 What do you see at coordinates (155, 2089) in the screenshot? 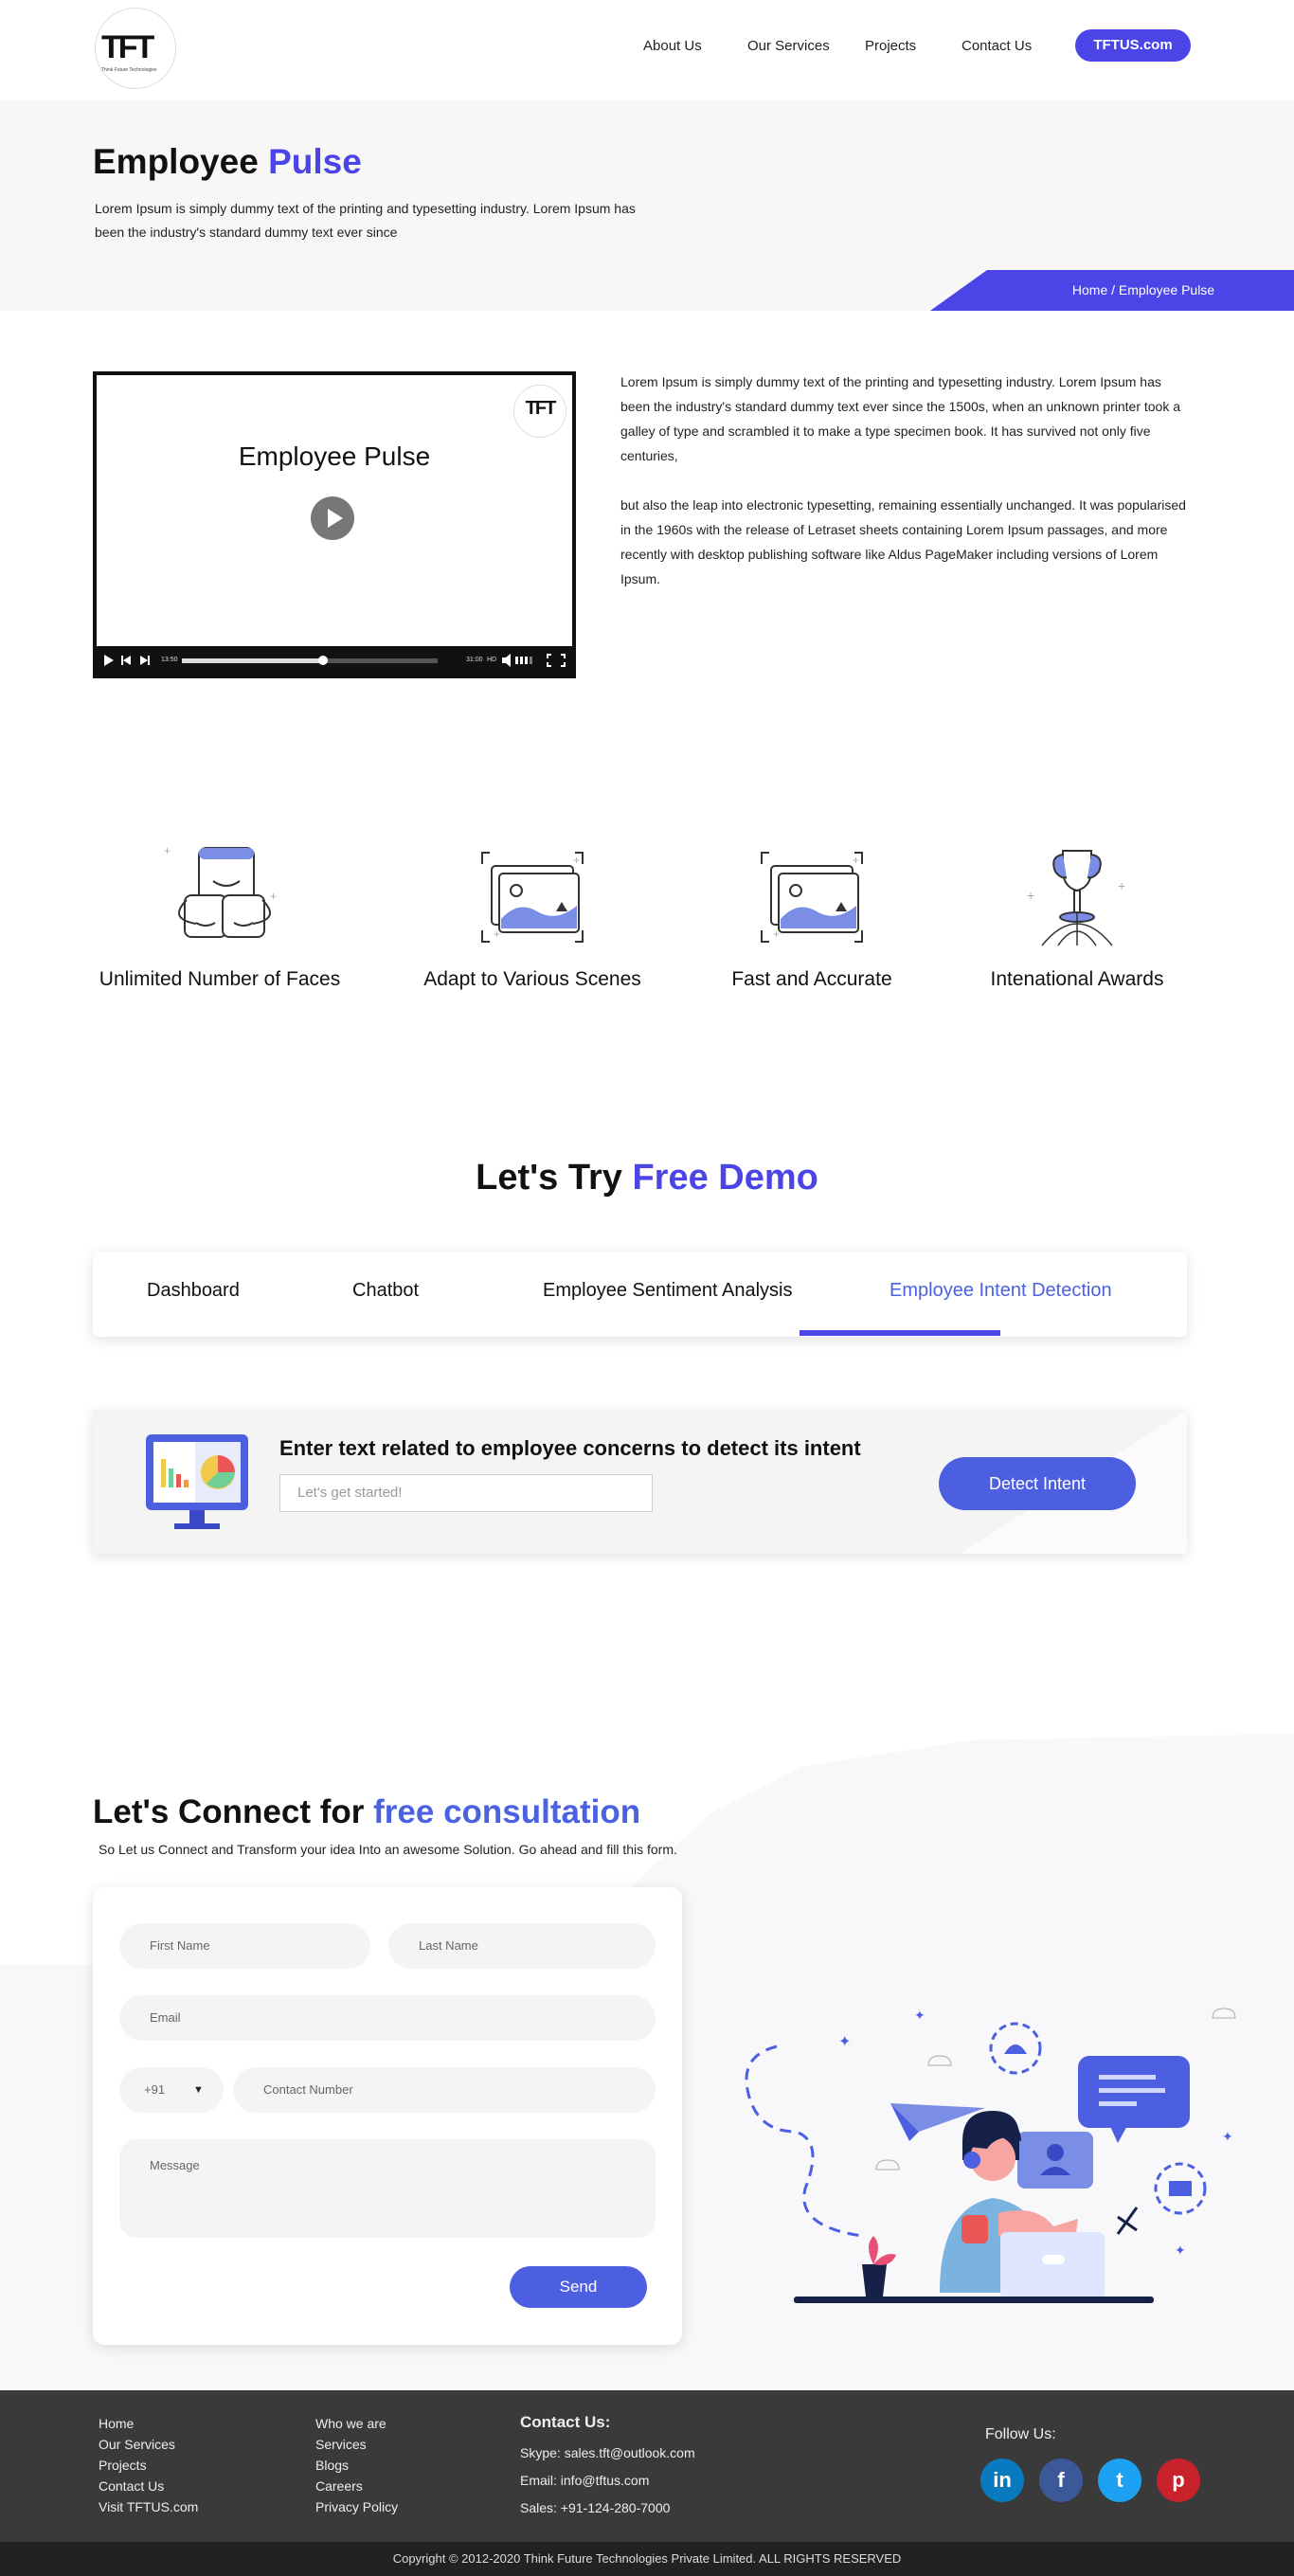
I see `country-code-value: +91` at bounding box center [155, 2089].